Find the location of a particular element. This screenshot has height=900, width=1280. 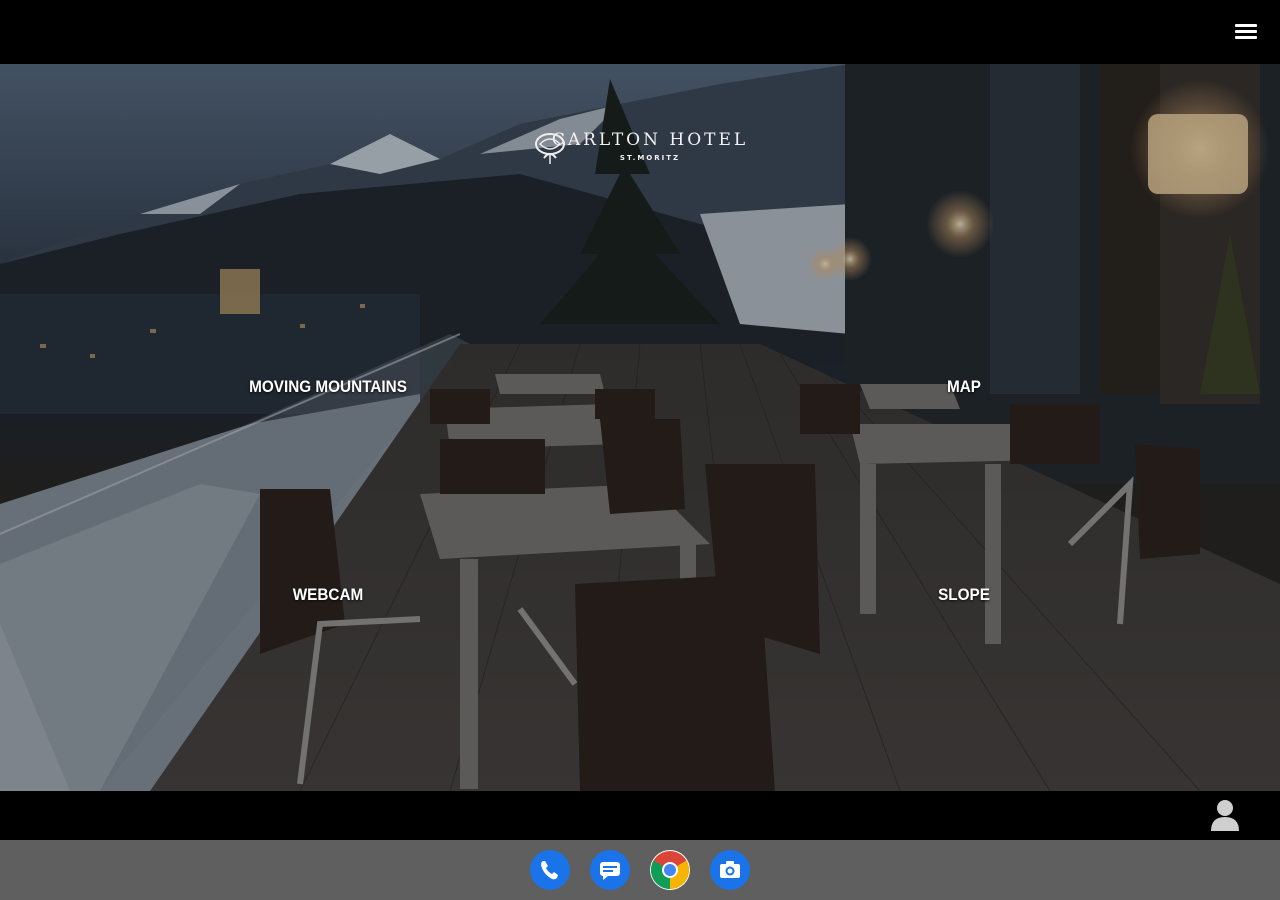

hotel-crest-icon is located at coordinates (550, 148).